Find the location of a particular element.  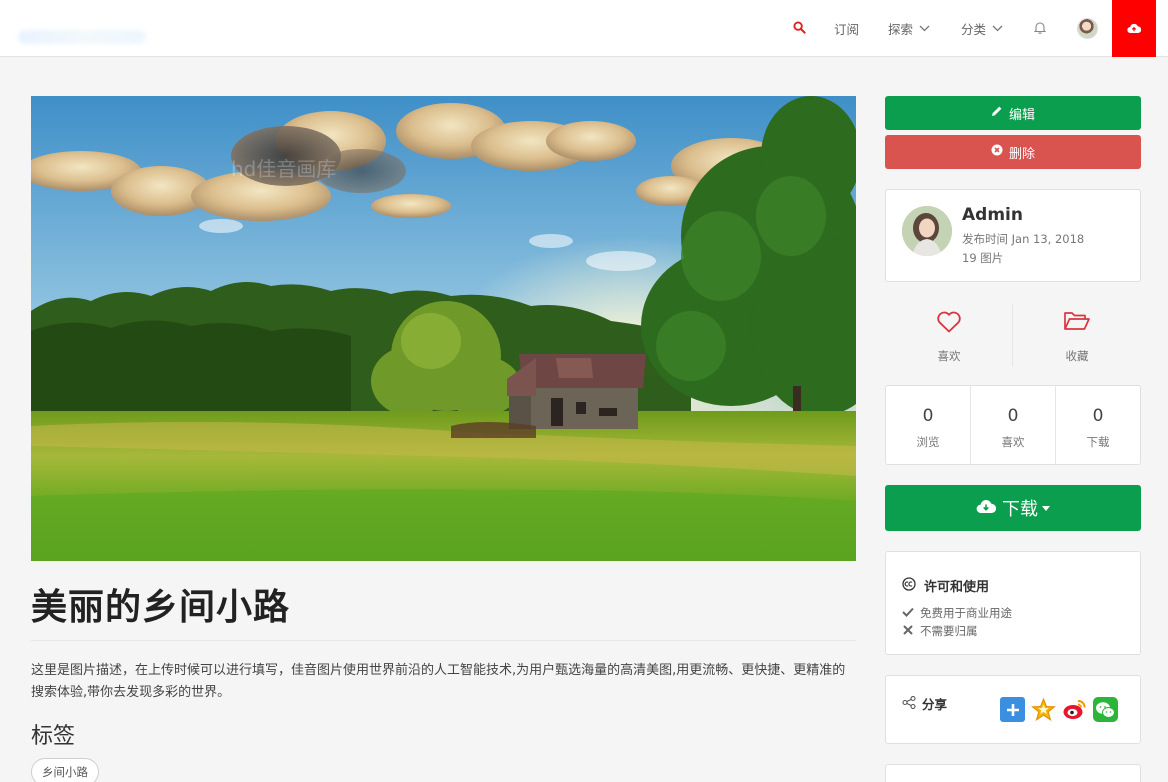

nav-category-label: 分类 is located at coordinates (974, 29).